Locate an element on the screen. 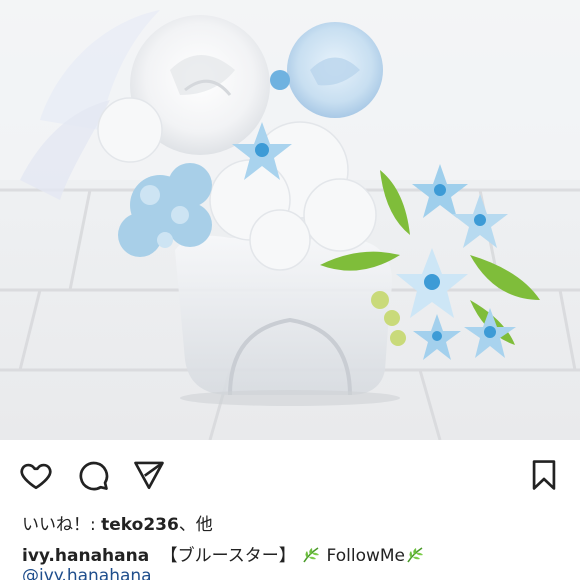 Image resolution: width=580 pixels, height=580 pixels. paper-plane-icon is located at coordinates (149, 475).